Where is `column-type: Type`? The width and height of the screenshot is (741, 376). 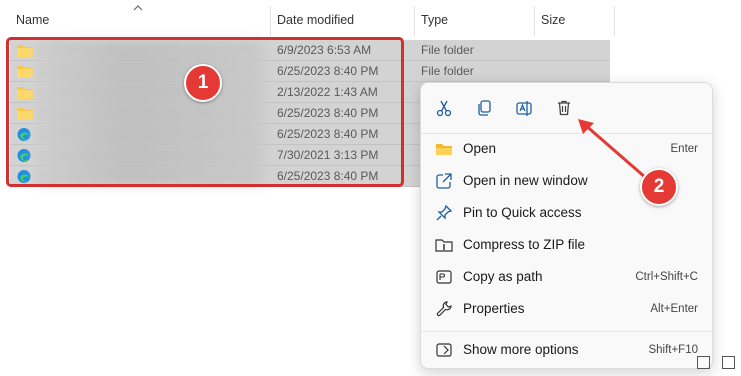 column-type: Type is located at coordinates (474, 17).